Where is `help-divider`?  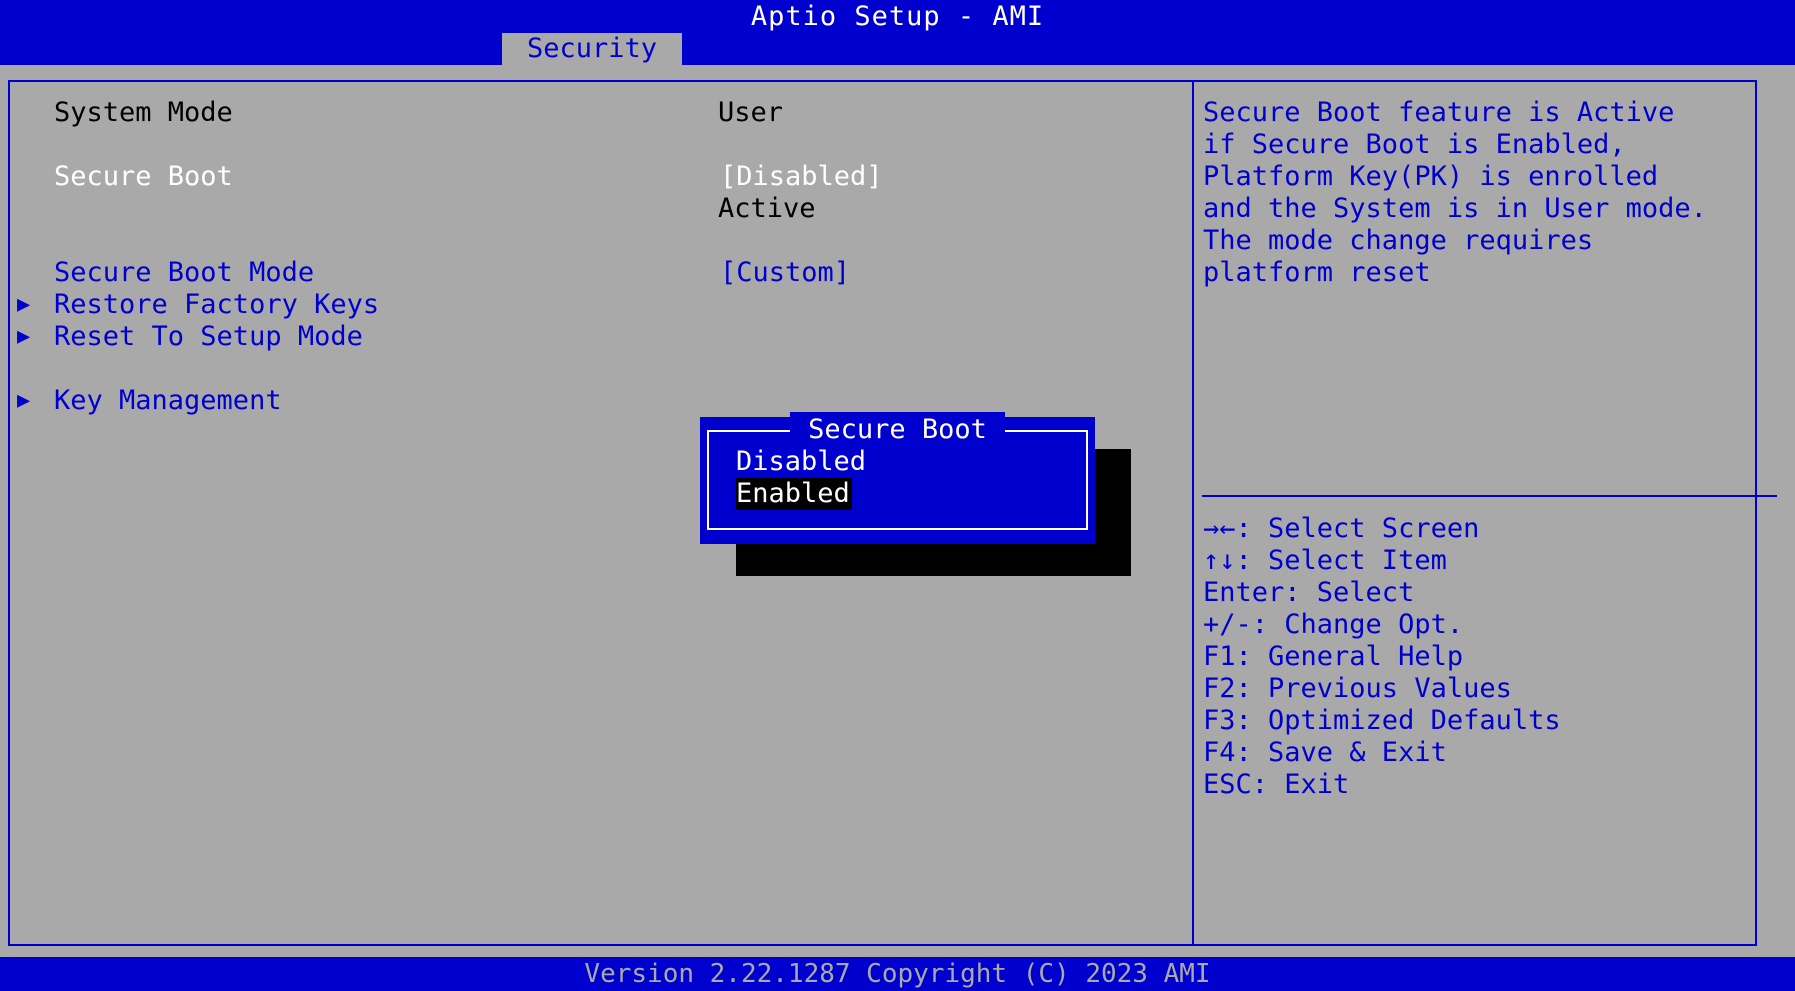 help-divider is located at coordinates (1489, 496).